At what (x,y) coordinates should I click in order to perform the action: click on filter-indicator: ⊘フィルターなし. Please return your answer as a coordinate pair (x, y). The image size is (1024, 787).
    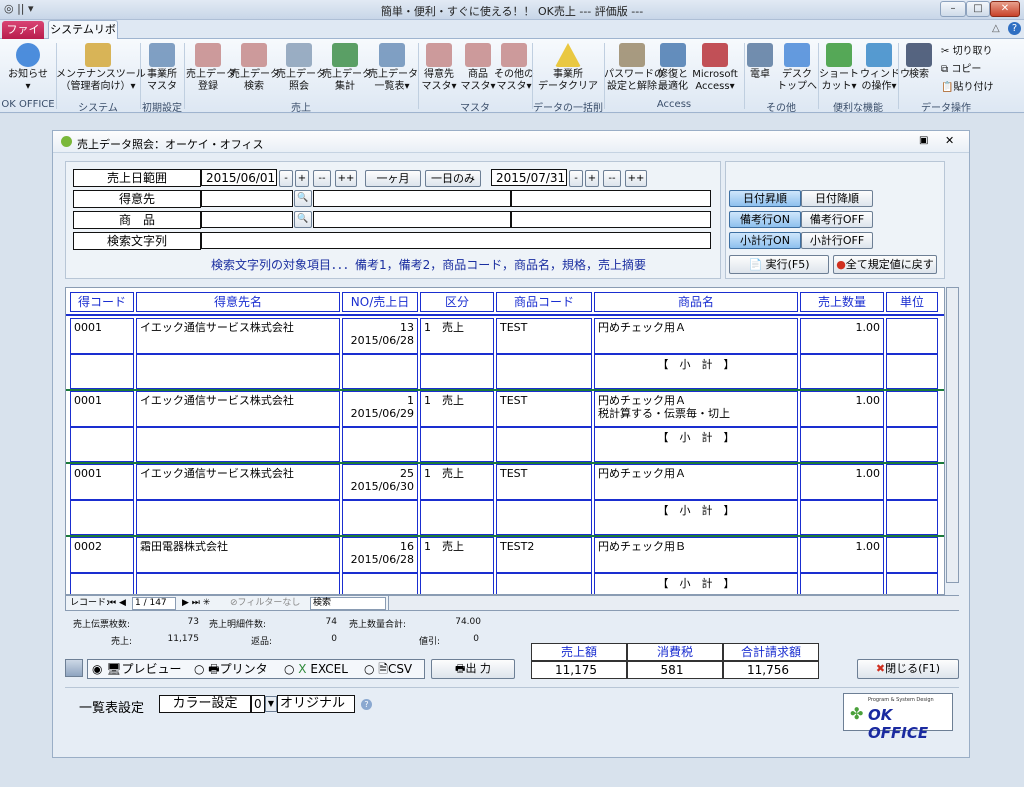
    Looking at the image, I should click on (265, 603).